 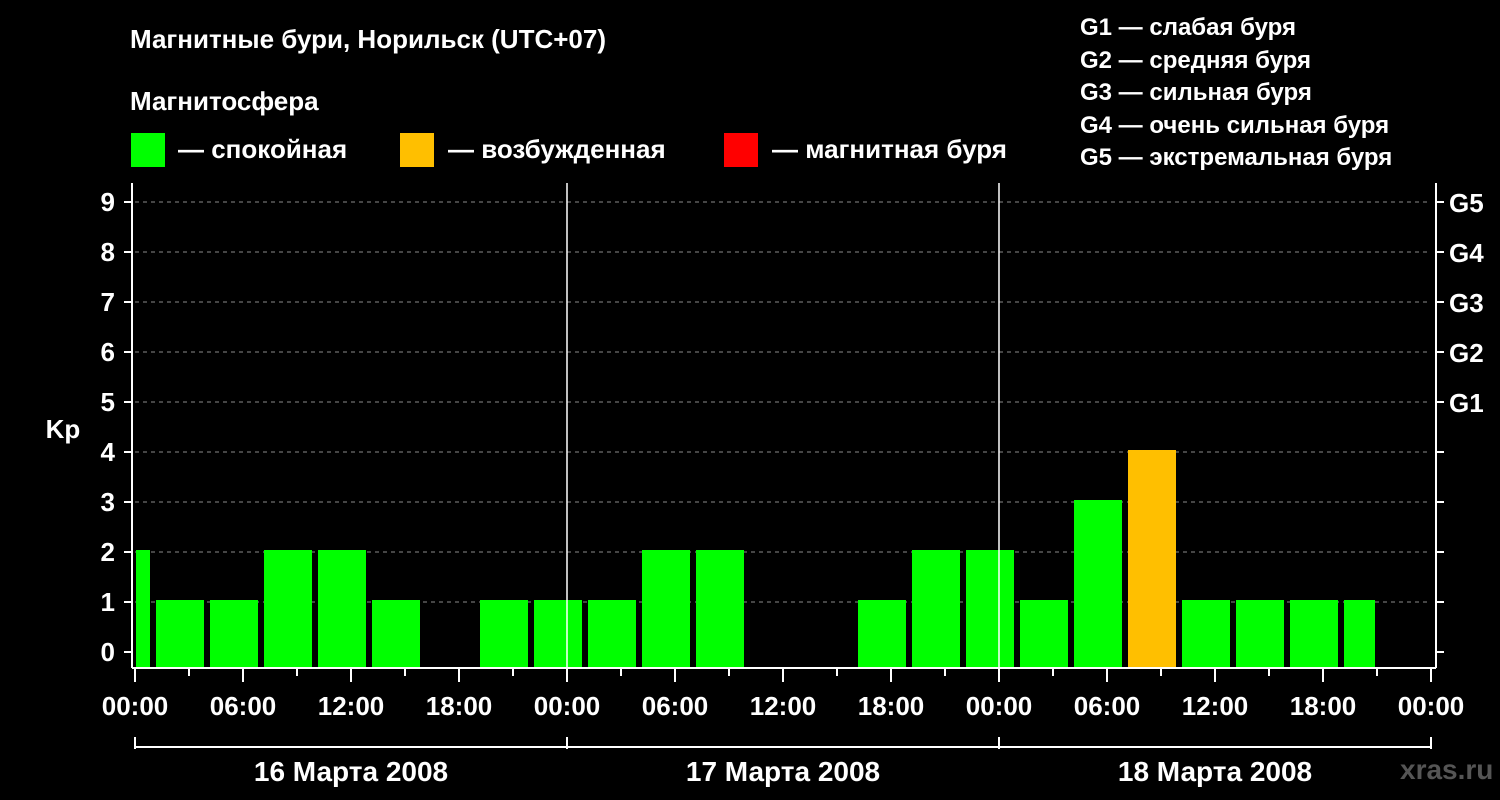 I want to click on y-tick-label: 8, so click(x=108, y=252).